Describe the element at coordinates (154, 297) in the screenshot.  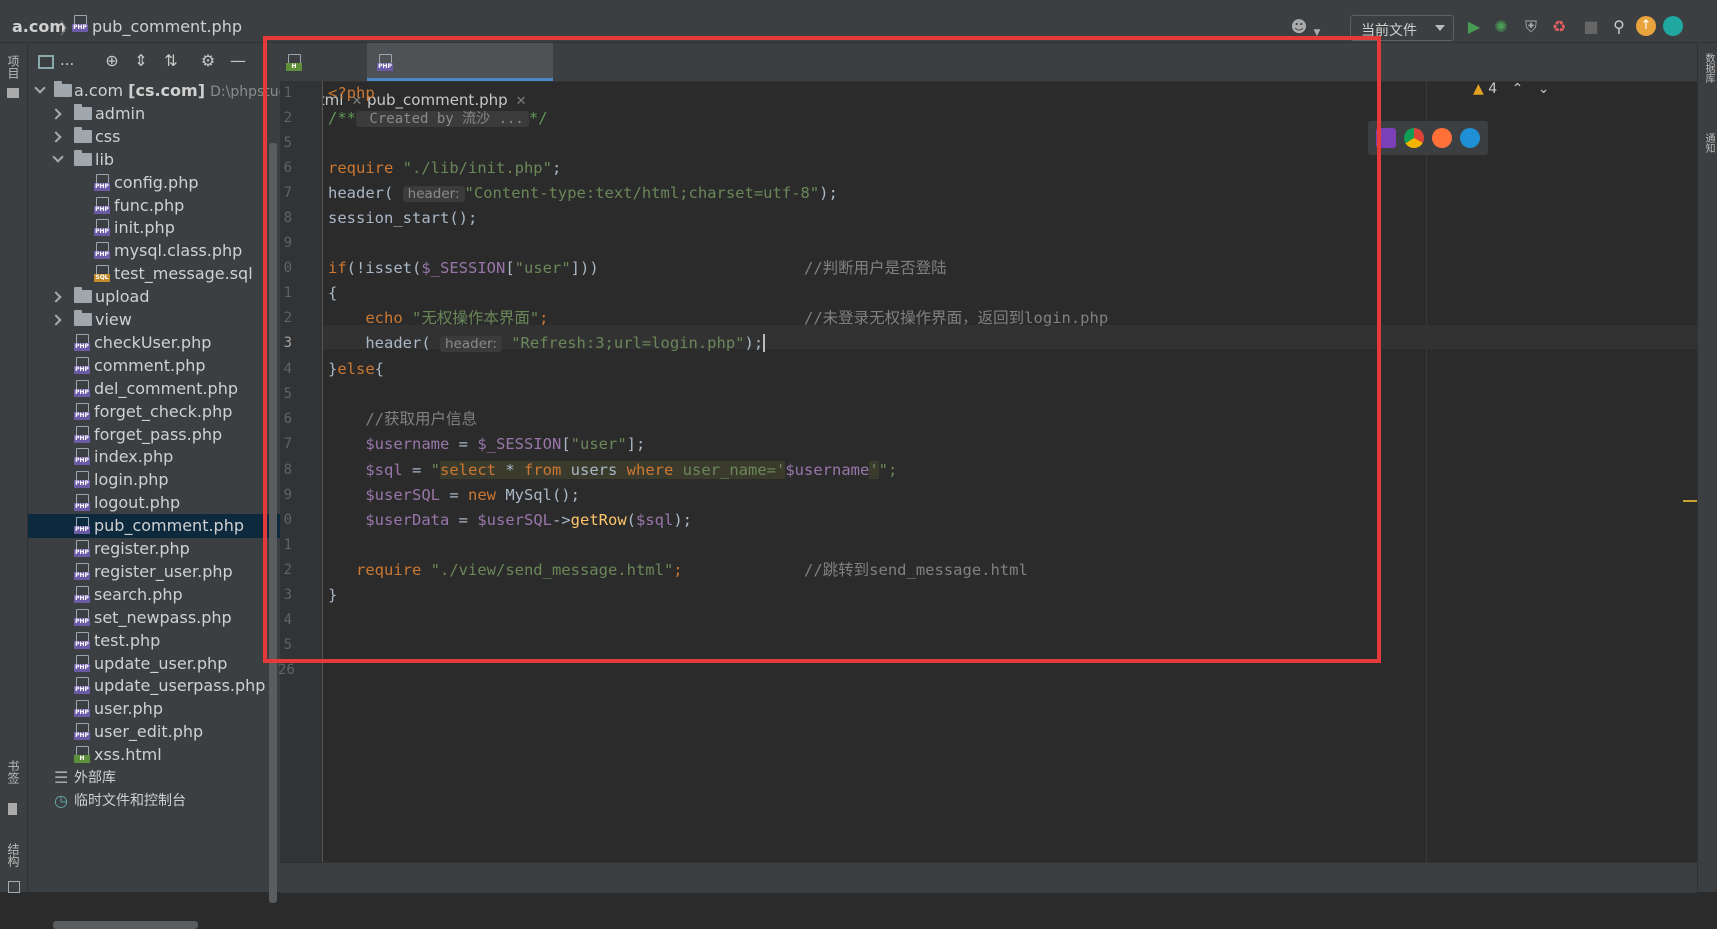
I see `tree-folder-upload: upload` at that location.